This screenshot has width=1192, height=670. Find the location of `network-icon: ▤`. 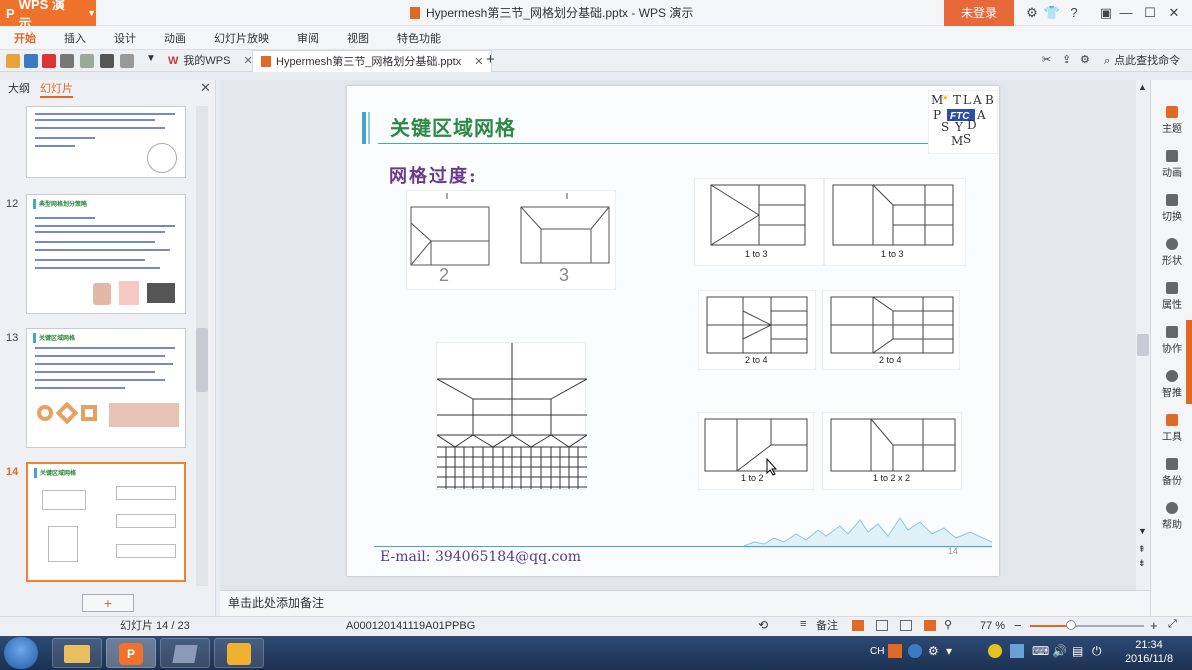

network-icon: ▤ is located at coordinates (1077, 651).